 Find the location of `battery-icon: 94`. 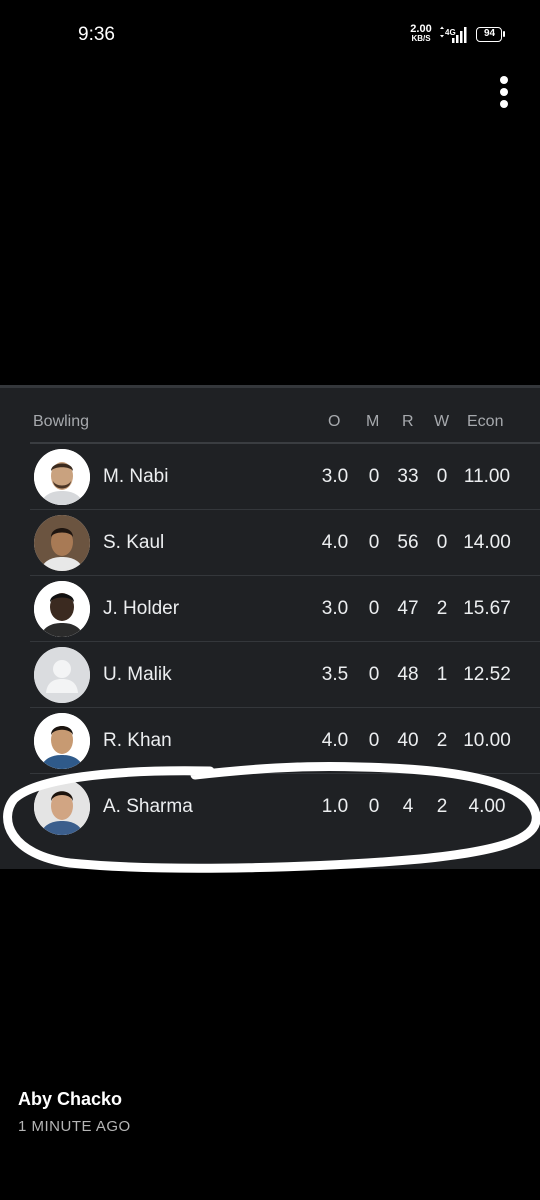

battery-icon: 94 is located at coordinates (490, 34).